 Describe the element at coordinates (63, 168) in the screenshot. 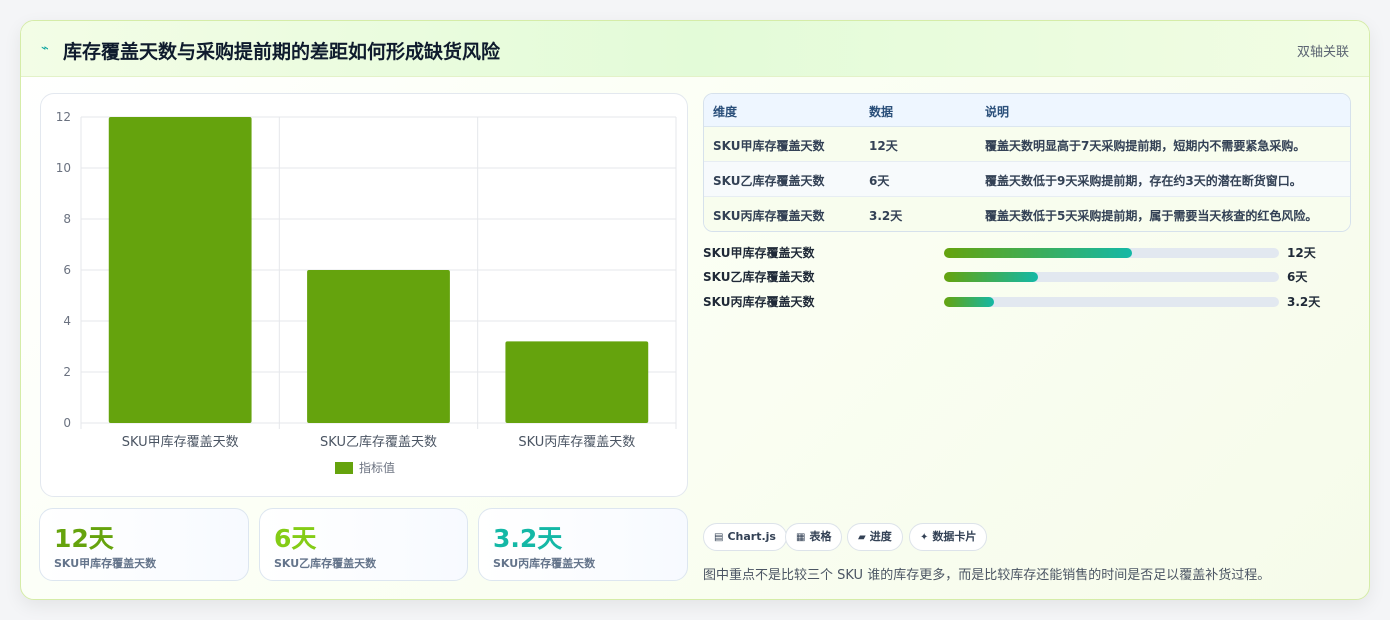

I see `y-tick-label: 10` at that location.